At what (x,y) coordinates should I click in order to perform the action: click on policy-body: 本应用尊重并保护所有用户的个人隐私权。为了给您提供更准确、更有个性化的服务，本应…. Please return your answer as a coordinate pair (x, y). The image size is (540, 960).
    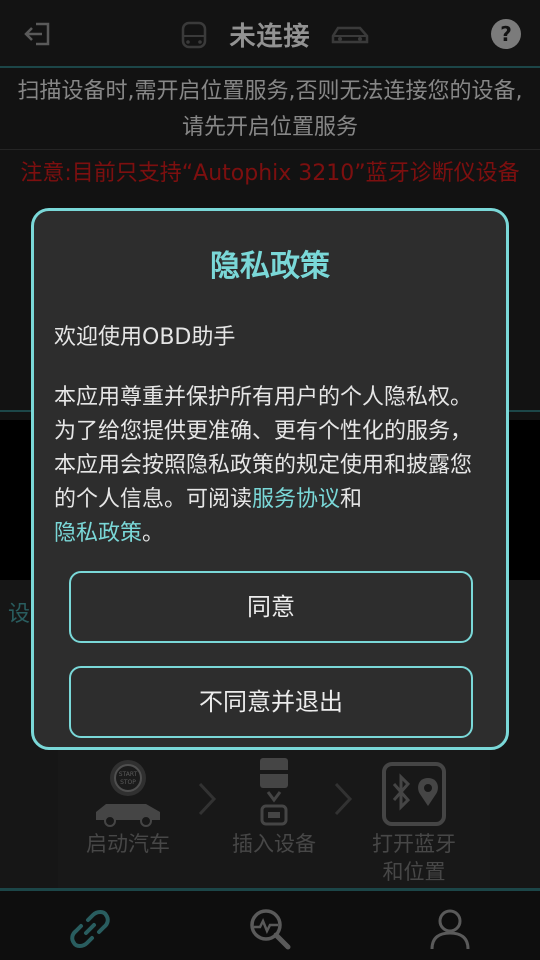
    Looking at the image, I should click on (269, 466).